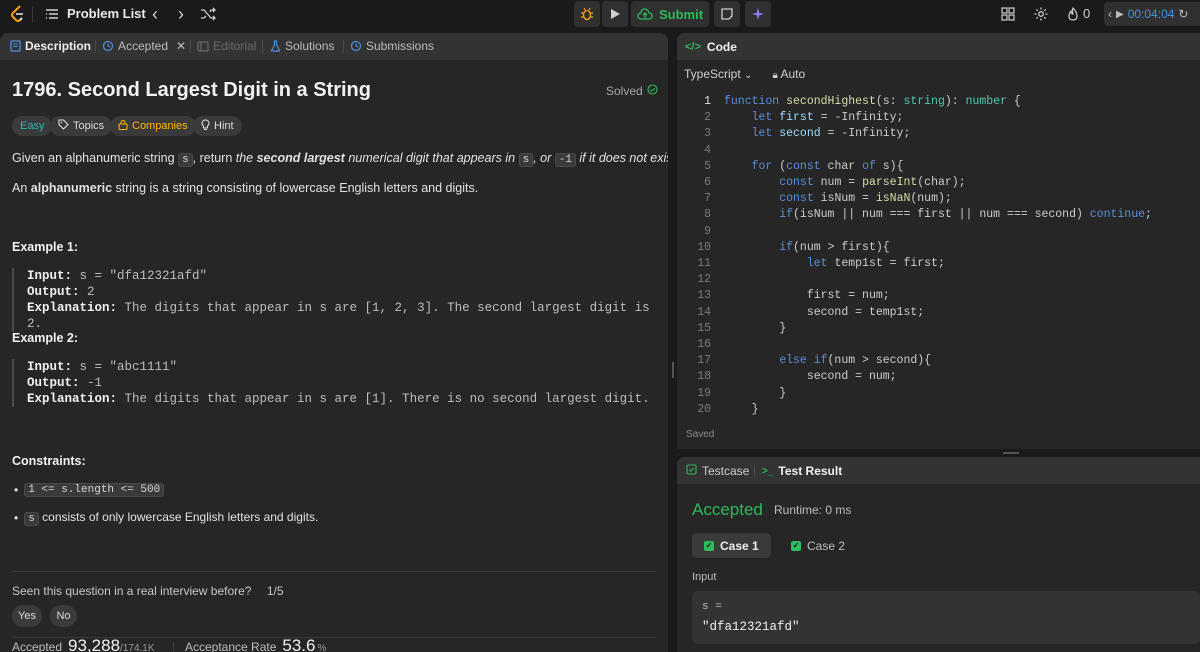 The image size is (1200, 652). Describe the element at coordinates (63, 616) in the screenshot. I see `no-button: No` at that location.